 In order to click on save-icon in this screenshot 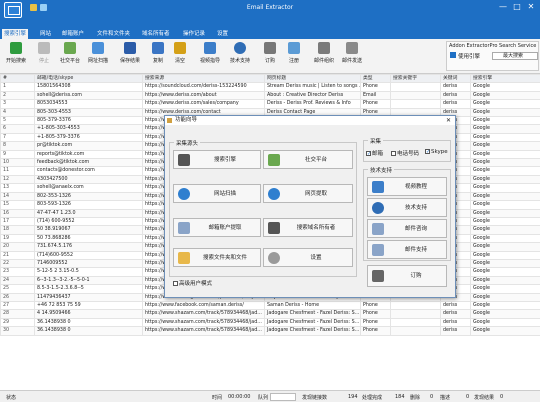, I will do `click(130, 48)`.